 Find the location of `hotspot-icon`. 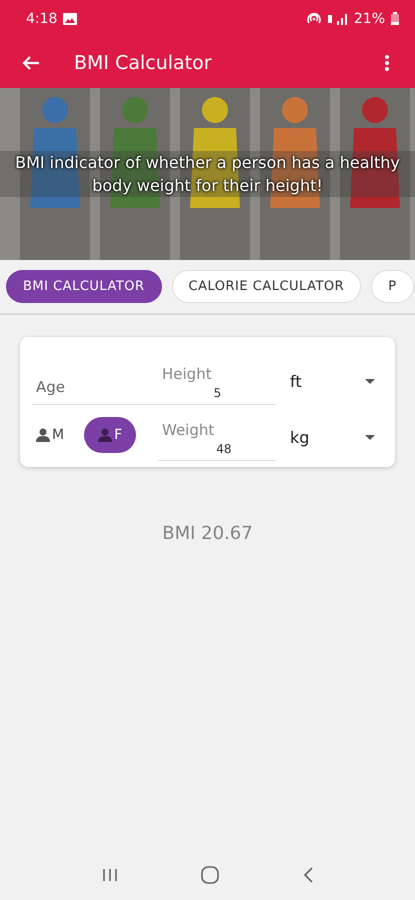

hotspot-icon is located at coordinates (314, 19).